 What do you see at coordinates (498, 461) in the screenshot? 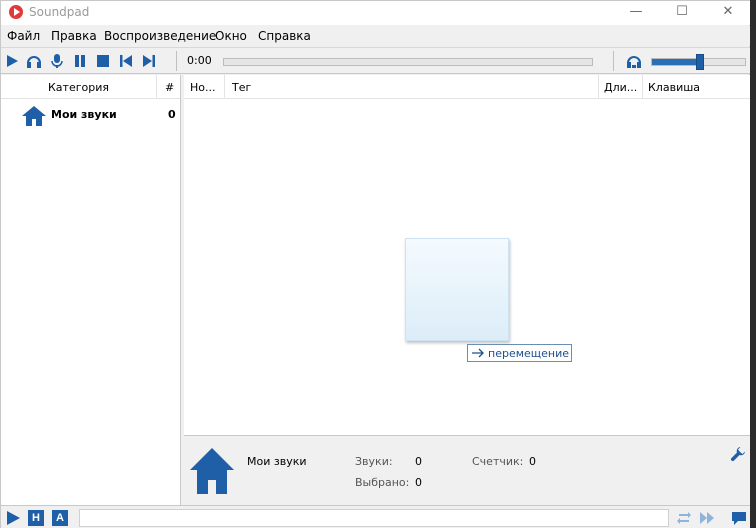
I see `counter-label: Счетчик:` at bounding box center [498, 461].